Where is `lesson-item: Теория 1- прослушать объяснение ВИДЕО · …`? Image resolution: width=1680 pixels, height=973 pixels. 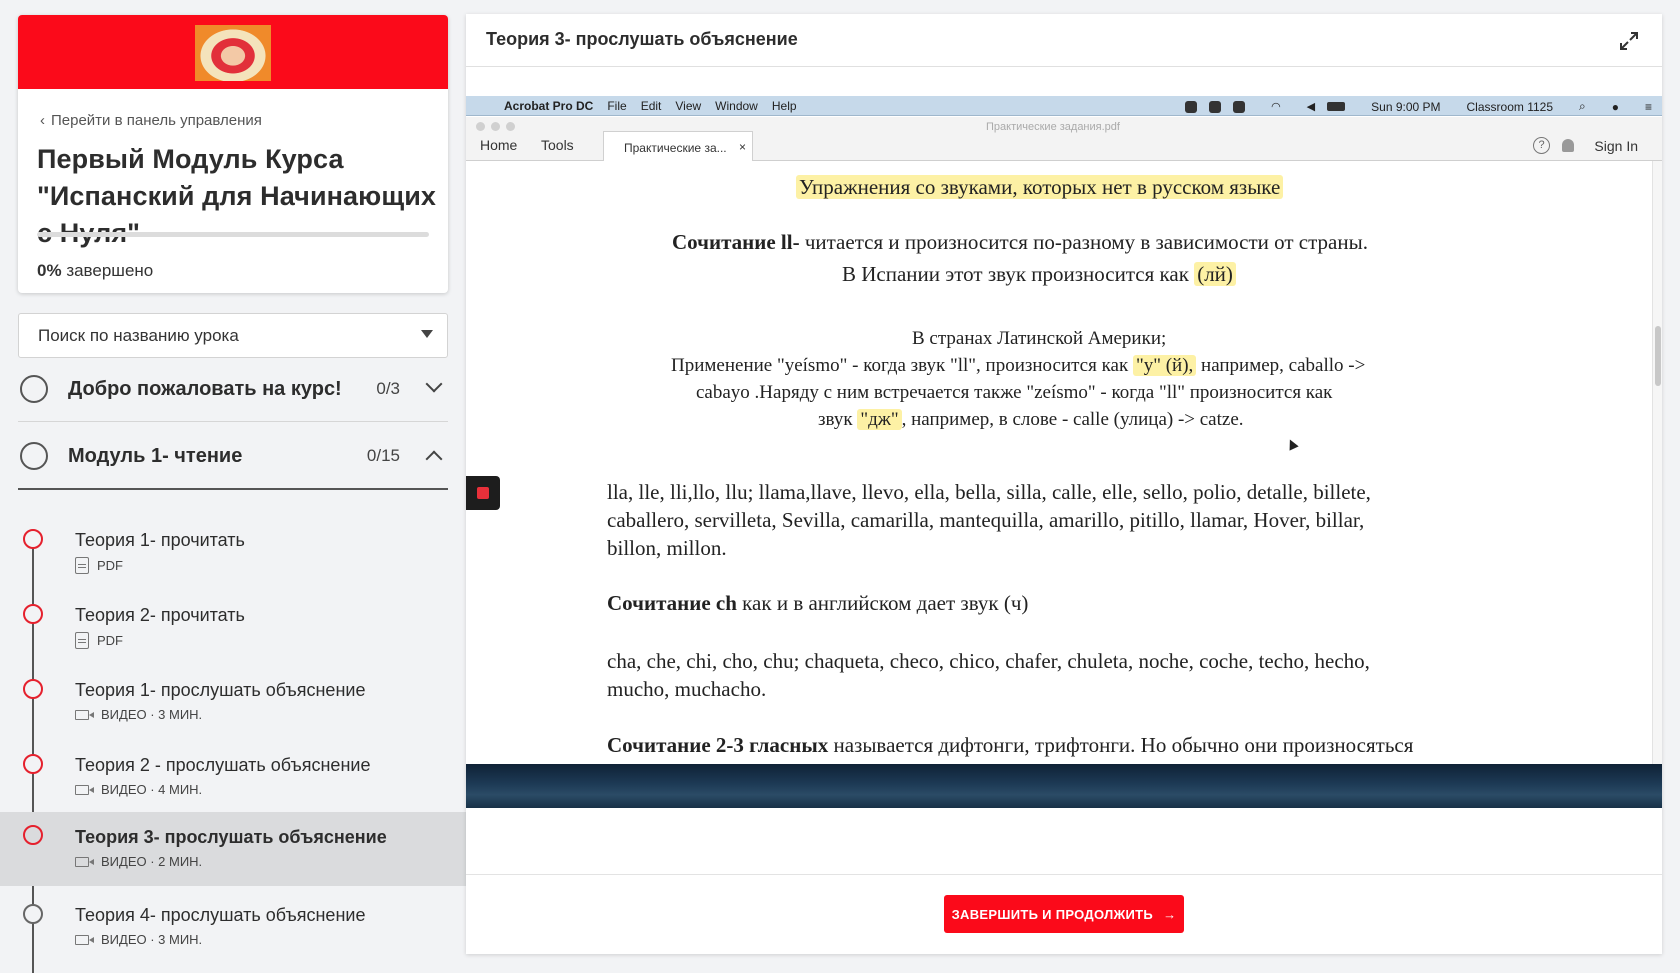
lesson-item: Теория 1- прослушать объяснение ВИДЕО · … is located at coordinates (233, 708).